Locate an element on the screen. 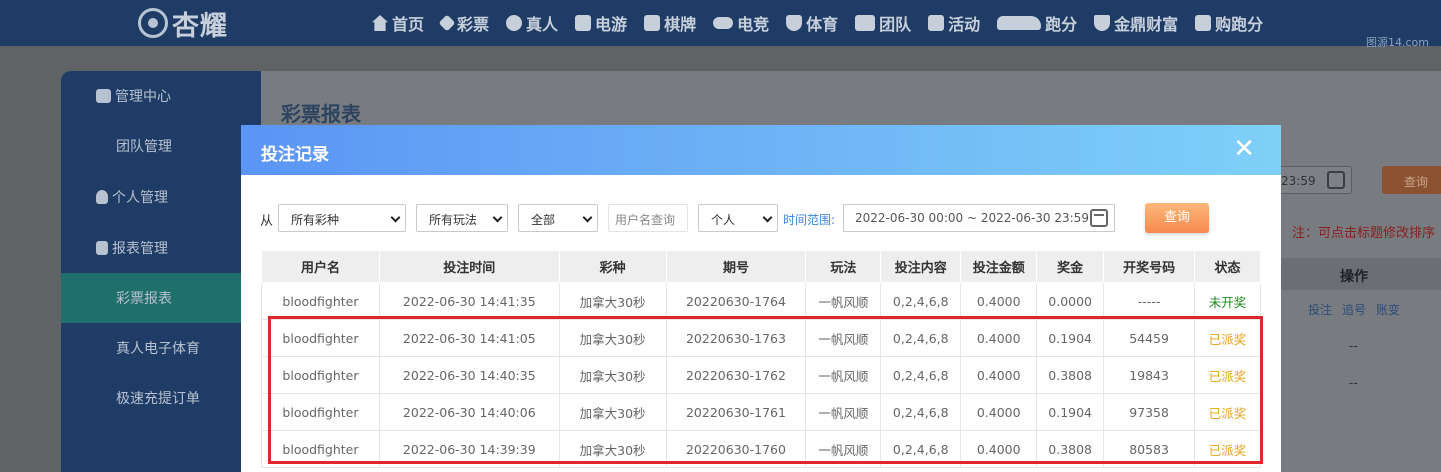  nav-label: 彩票 is located at coordinates (473, 24).